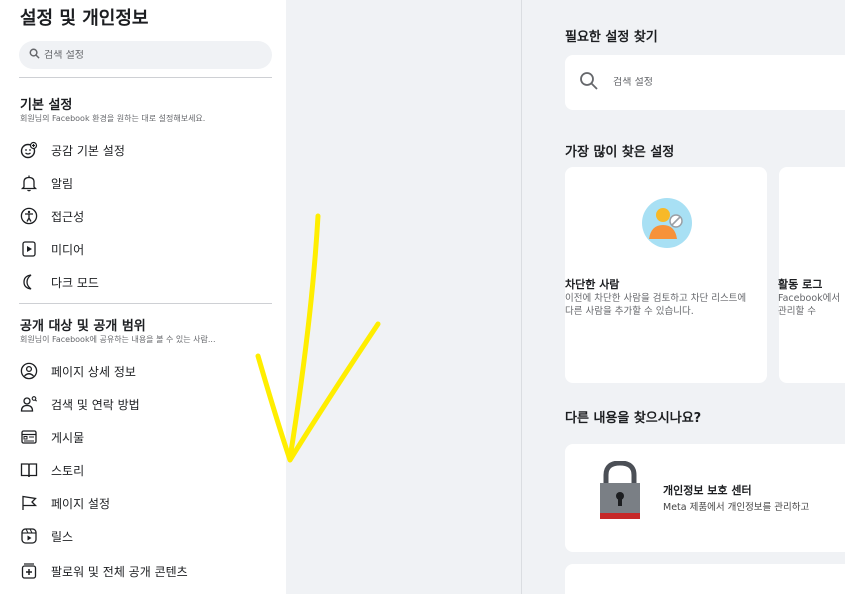 The image size is (845, 594). What do you see at coordinates (68, 249) in the screenshot?
I see `sidebar-item-label: 미디어` at bounding box center [68, 249].